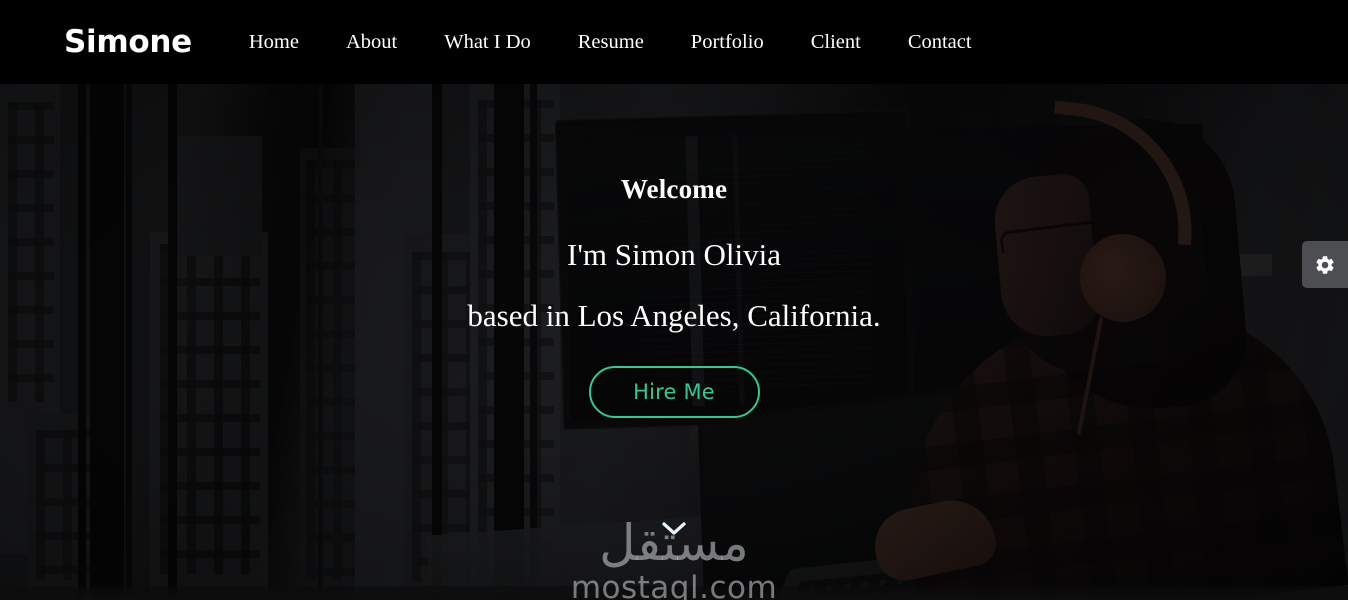 This screenshot has width=1348, height=600. What do you see at coordinates (371, 42) in the screenshot?
I see `nav-item-about: About` at bounding box center [371, 42].